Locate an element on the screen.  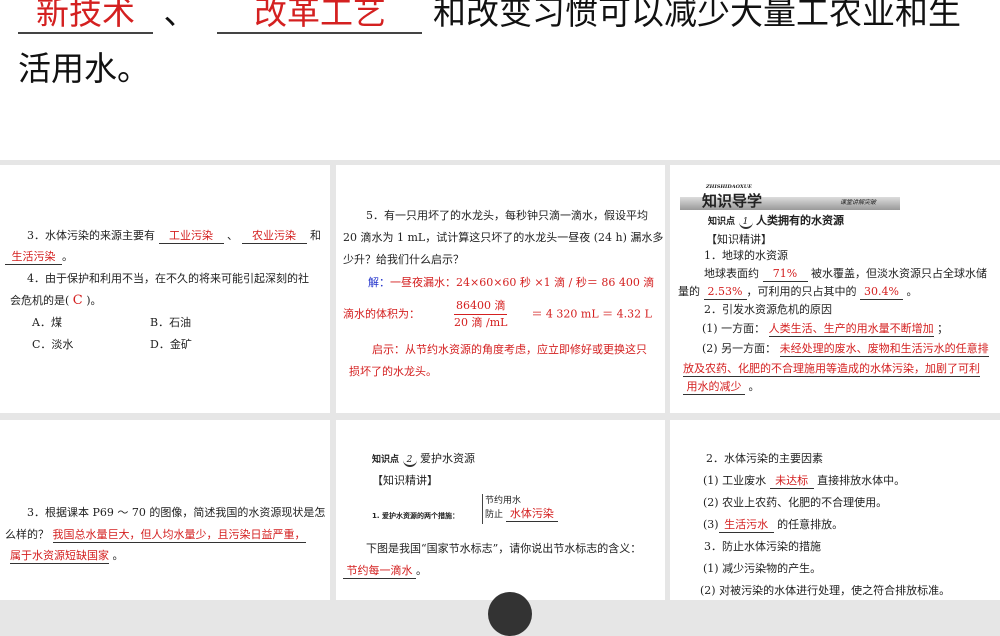
knowledge-point-title: 爱护水资源 is located at coordinates (448, 458).